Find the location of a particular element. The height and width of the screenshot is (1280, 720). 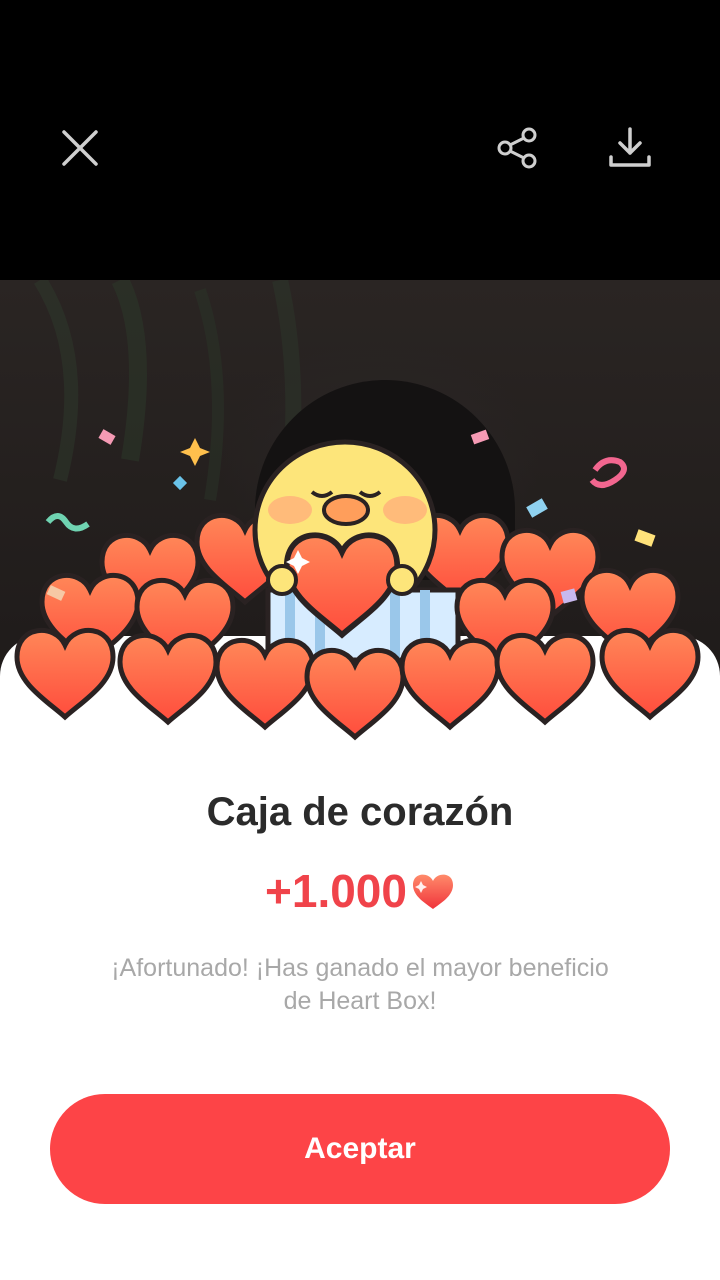

close-button is located at coordinates (80, 148).